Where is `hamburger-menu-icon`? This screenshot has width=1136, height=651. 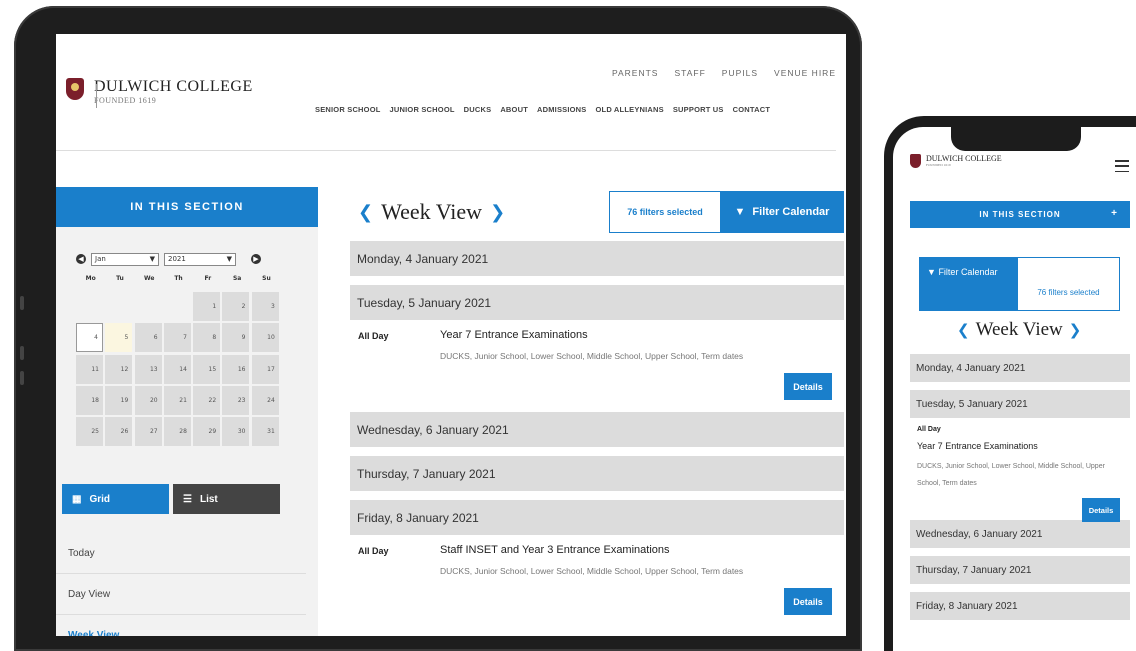
hamburger-menu-icon is located at coordinates (1122, 166).